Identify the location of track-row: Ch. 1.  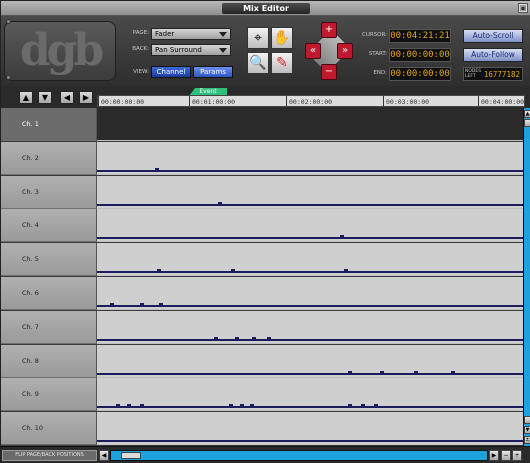
(262, 124).